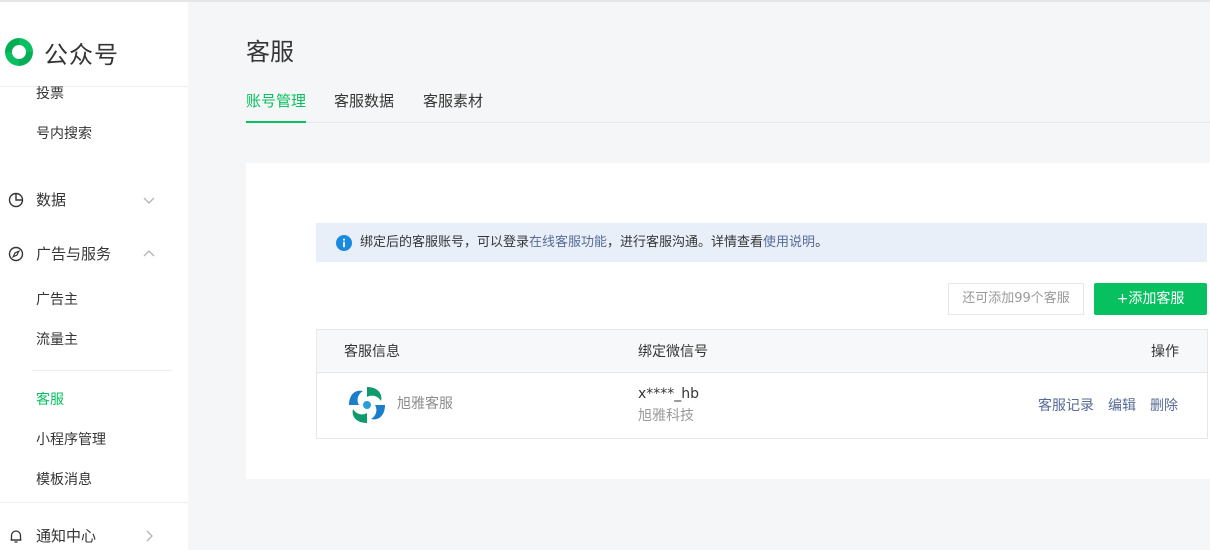 The image size is (1210, 550). Describe the element at coordinates (685, 242) in the screenshot. I see `notice-middle: ，进行客服沟通。详情查看` at that location.